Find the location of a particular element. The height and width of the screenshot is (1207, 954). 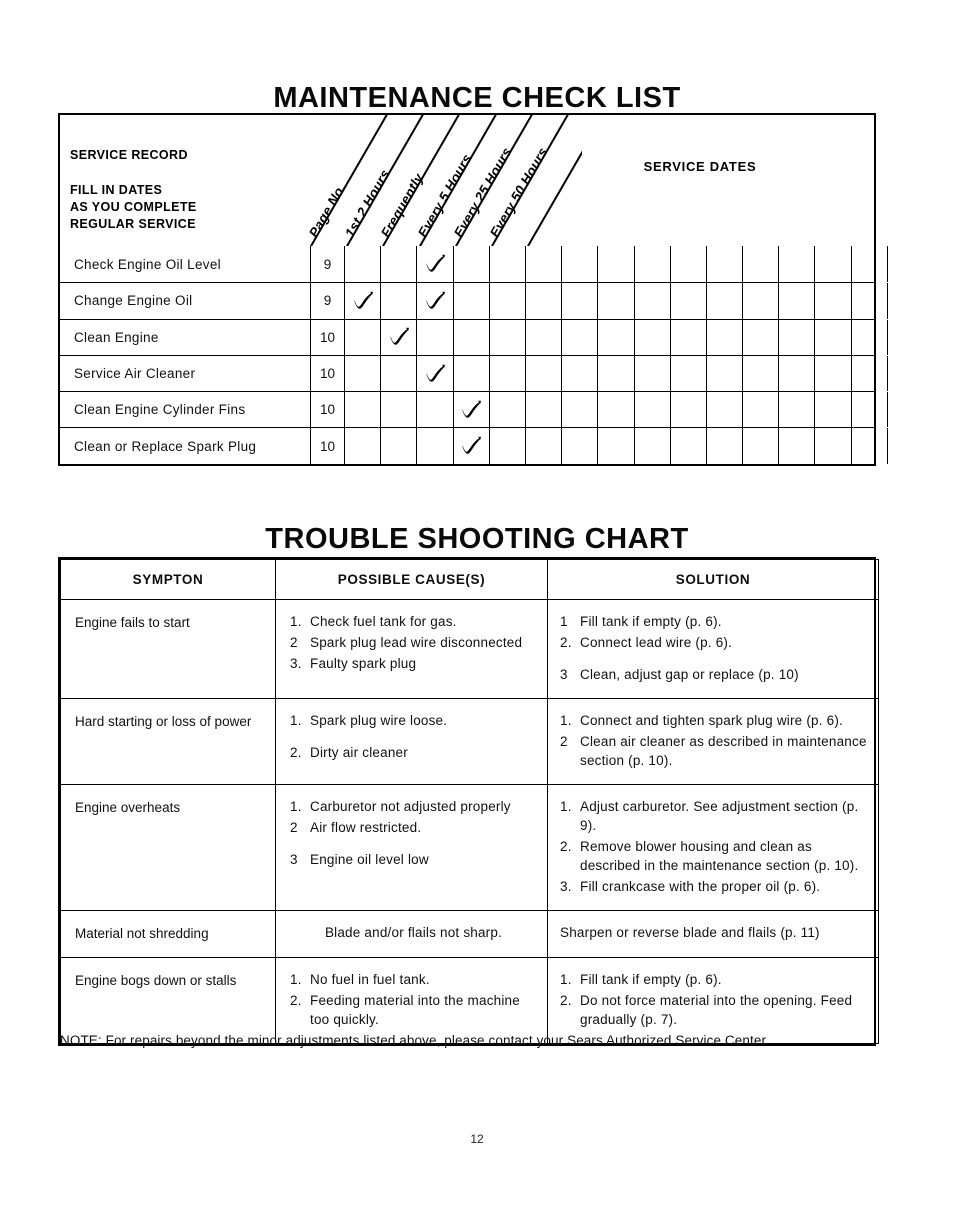

maintenance-task-label: Check Engine Oil Level is located at coordinates (147, 264).